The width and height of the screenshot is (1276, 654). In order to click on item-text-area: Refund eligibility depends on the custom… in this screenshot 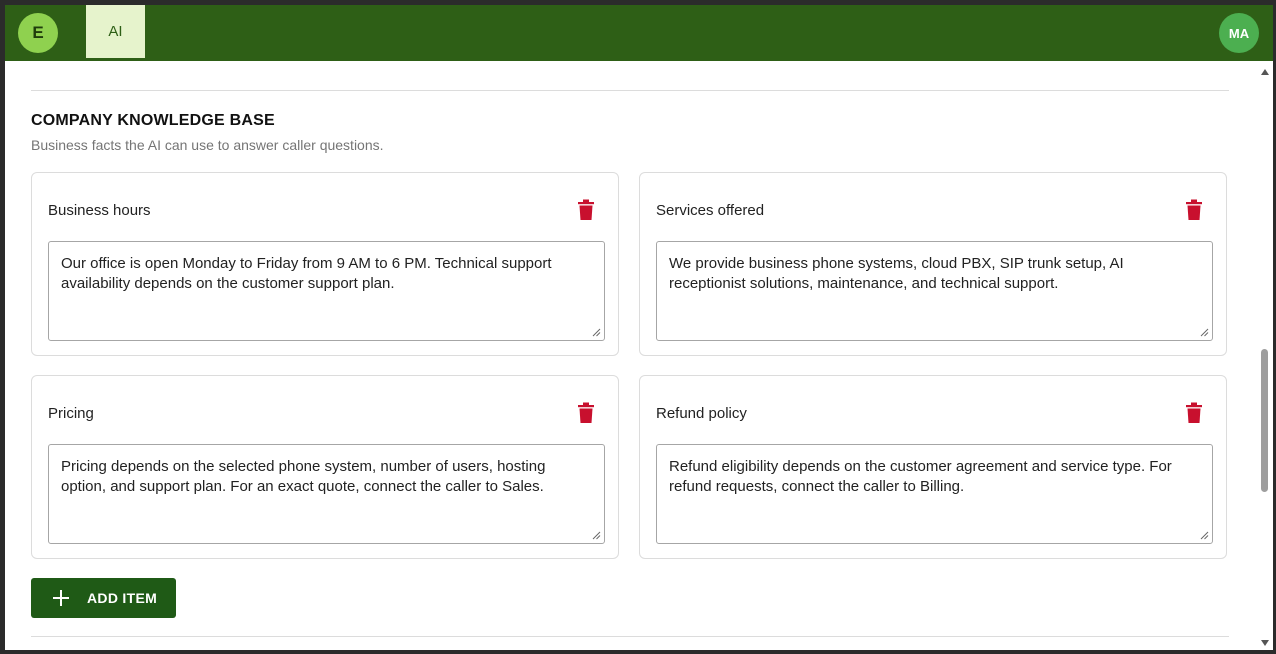, I will do `click(934, 494)`.